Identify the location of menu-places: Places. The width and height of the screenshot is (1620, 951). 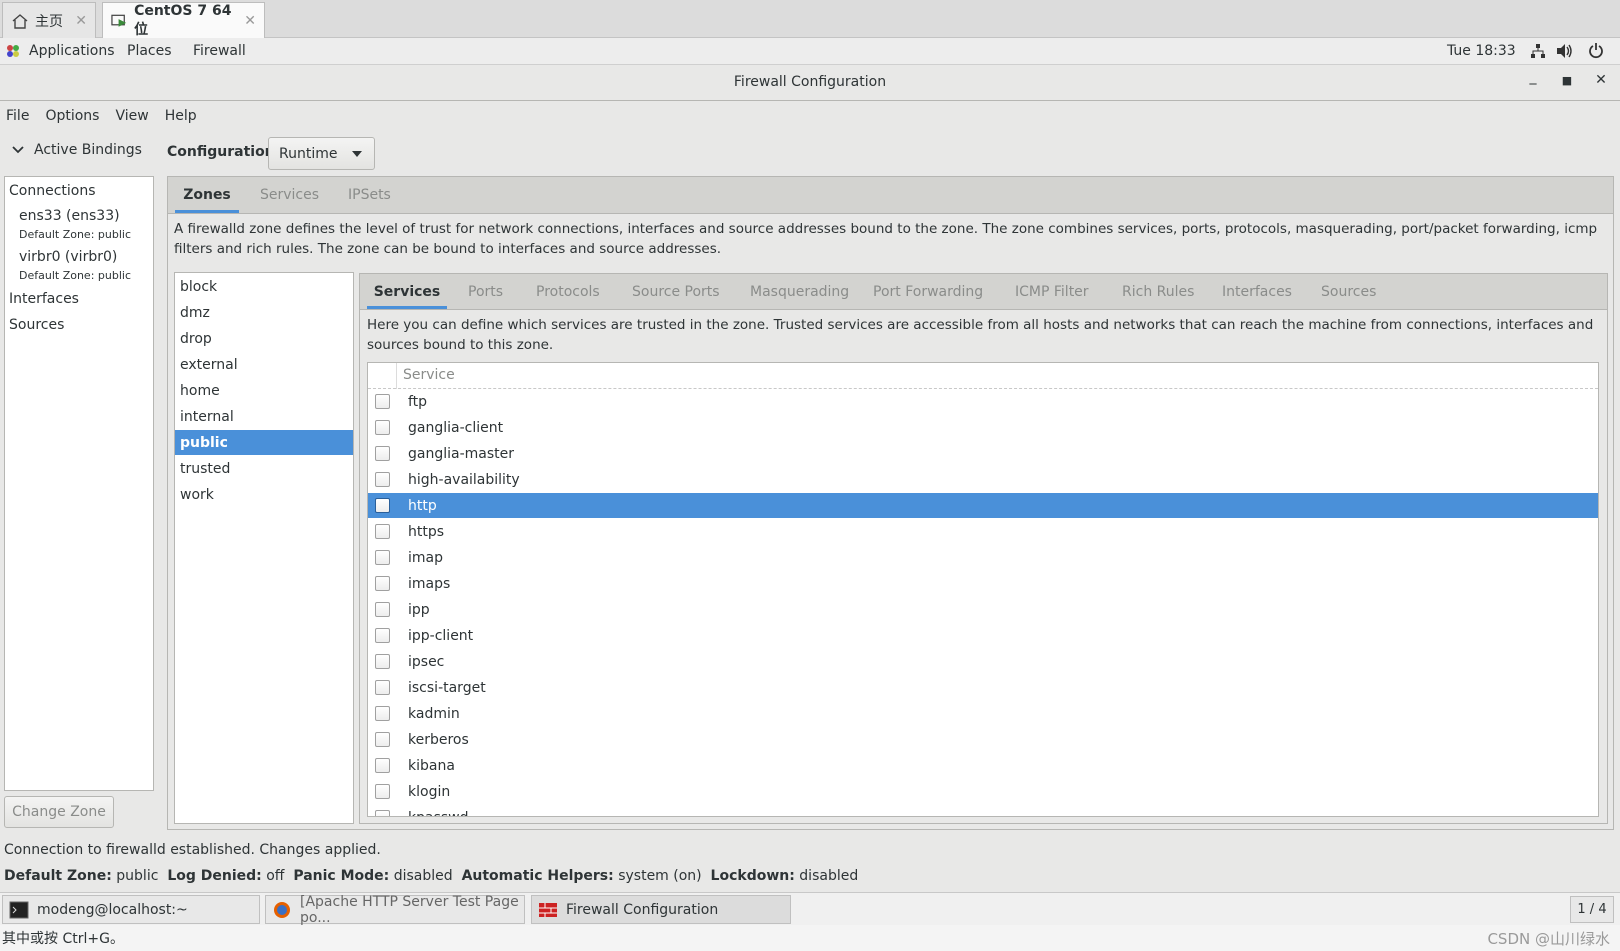
(149, 51).